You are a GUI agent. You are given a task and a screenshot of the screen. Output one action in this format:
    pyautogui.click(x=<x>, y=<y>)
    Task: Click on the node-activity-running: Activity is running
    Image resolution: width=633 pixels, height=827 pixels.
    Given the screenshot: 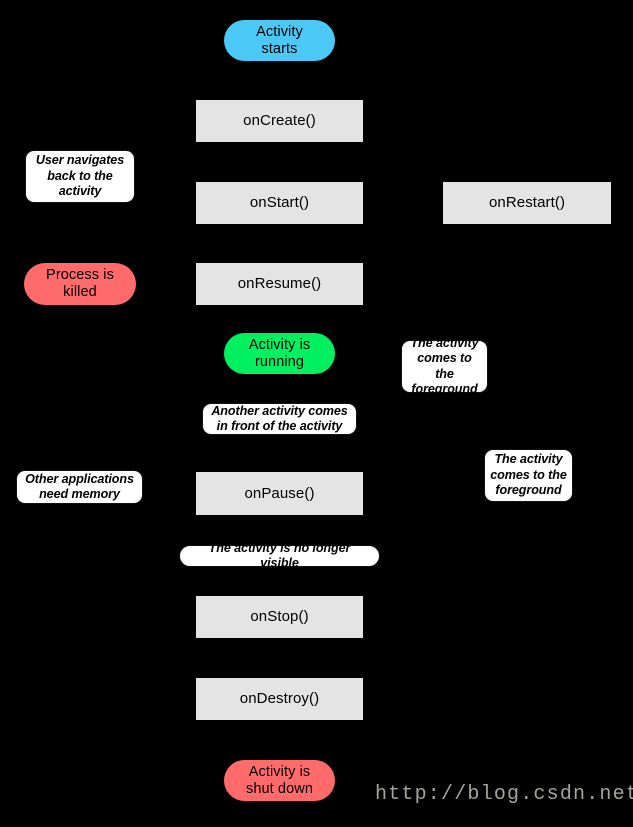 What is the action you would take?
    pyautogui.click(x=279, y=353)
    